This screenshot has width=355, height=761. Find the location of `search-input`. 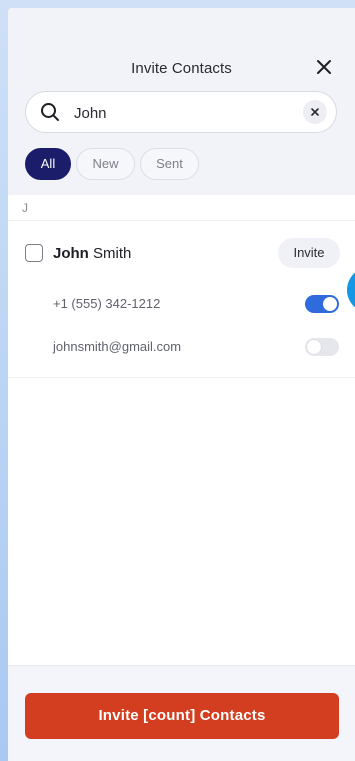

search-input is located at coordinates (179, 113).